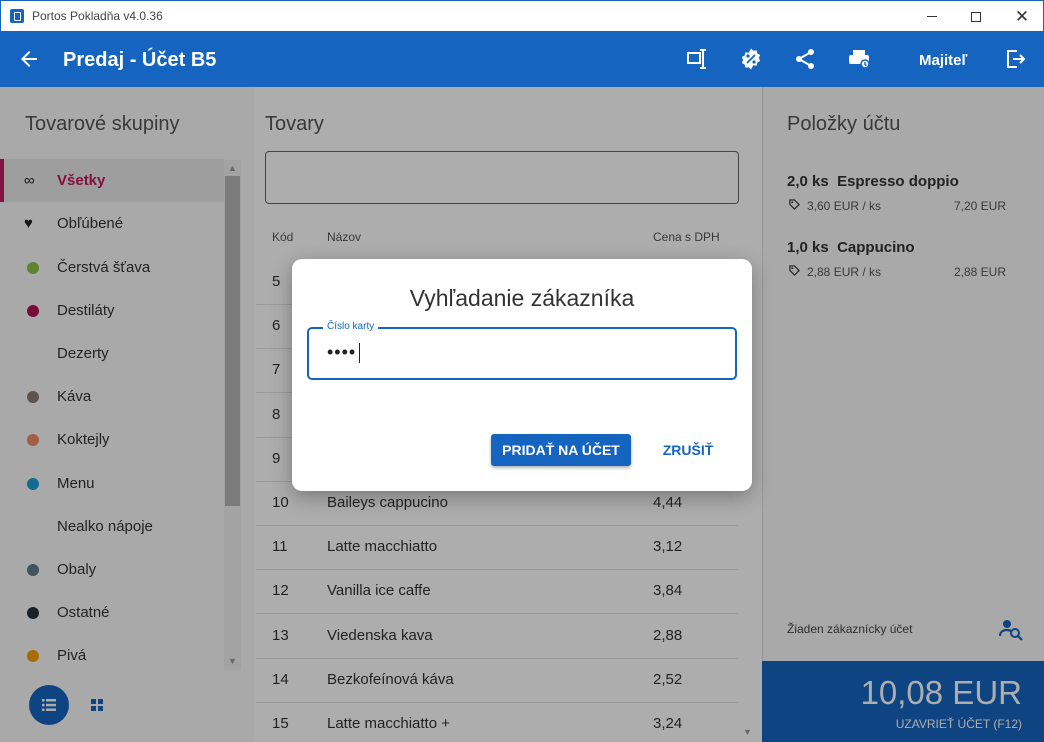 The width and height of the screenshot is (1044, 742). I want to click on minimize-icon, so click(932, 16).